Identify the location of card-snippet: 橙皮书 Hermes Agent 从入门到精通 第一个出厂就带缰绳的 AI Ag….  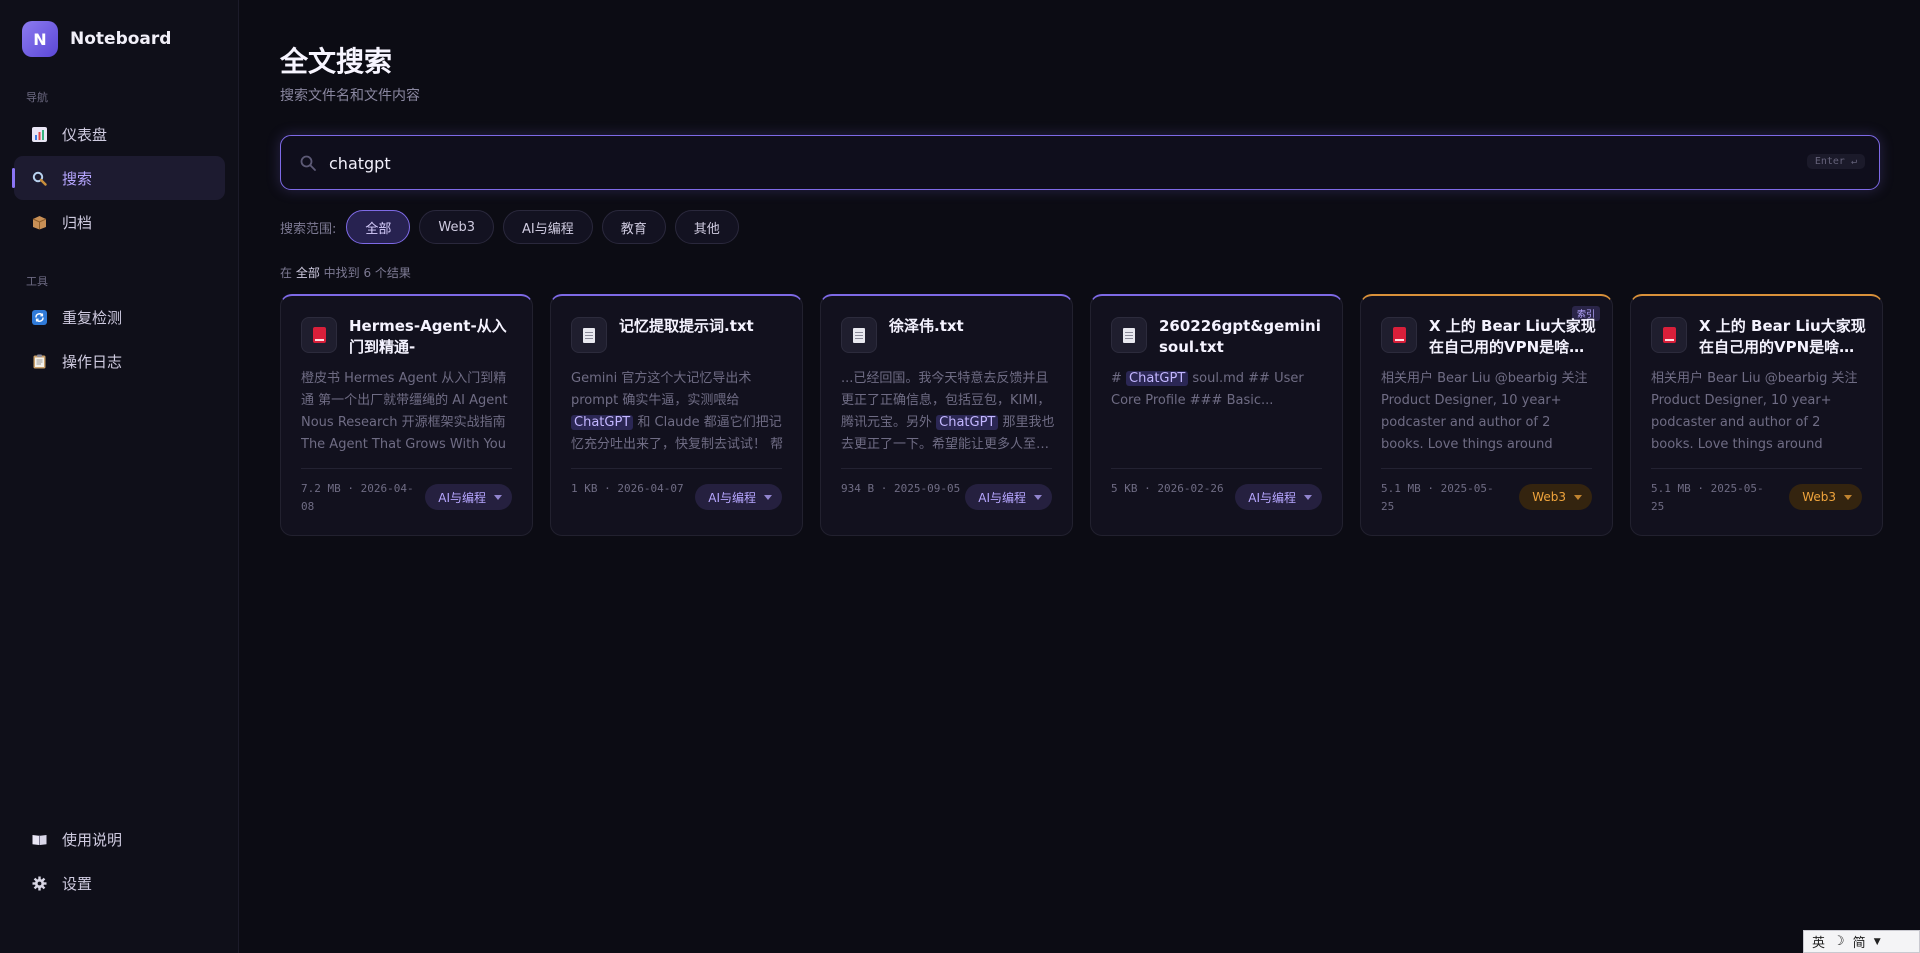
(404, 411).